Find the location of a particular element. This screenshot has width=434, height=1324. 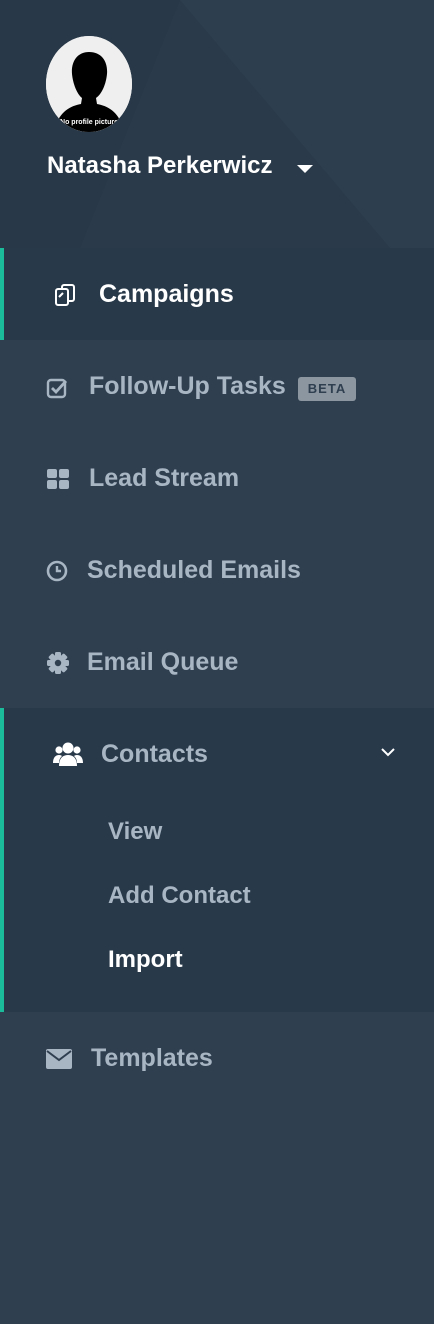

avatar-caption: No profile picture is located at coordinates (89, 122).